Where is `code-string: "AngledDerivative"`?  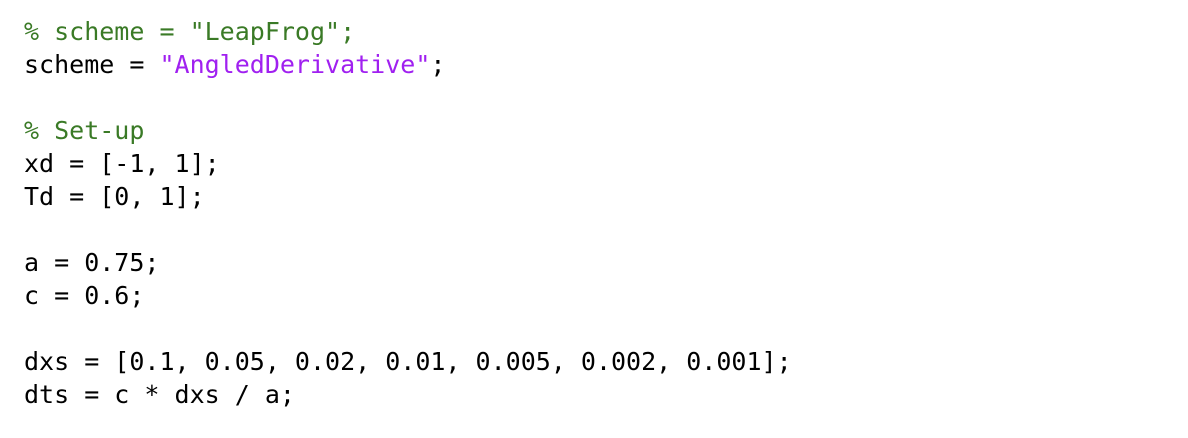 code-string: "AngledDerivative" is located at coordinates (295, 64).